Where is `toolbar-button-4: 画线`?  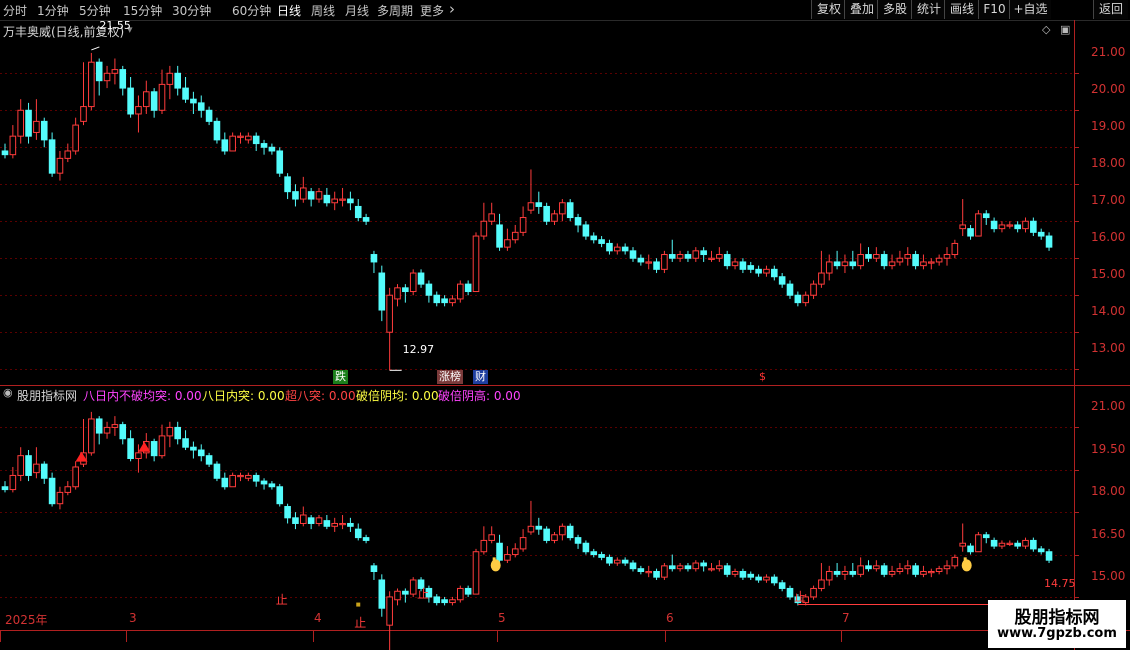 toolbar-button-4: 画线 is located at coordinates (961, 9).